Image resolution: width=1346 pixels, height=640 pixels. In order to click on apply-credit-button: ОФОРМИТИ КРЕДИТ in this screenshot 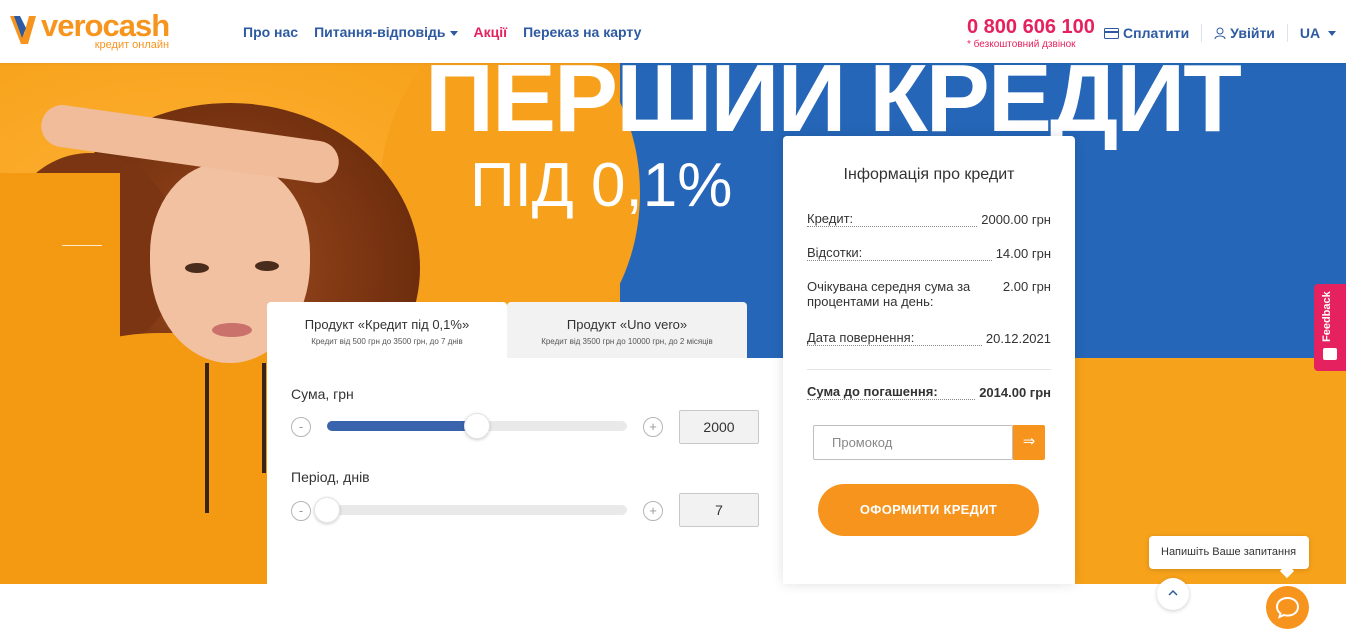, I will do `click(928, 510)`.